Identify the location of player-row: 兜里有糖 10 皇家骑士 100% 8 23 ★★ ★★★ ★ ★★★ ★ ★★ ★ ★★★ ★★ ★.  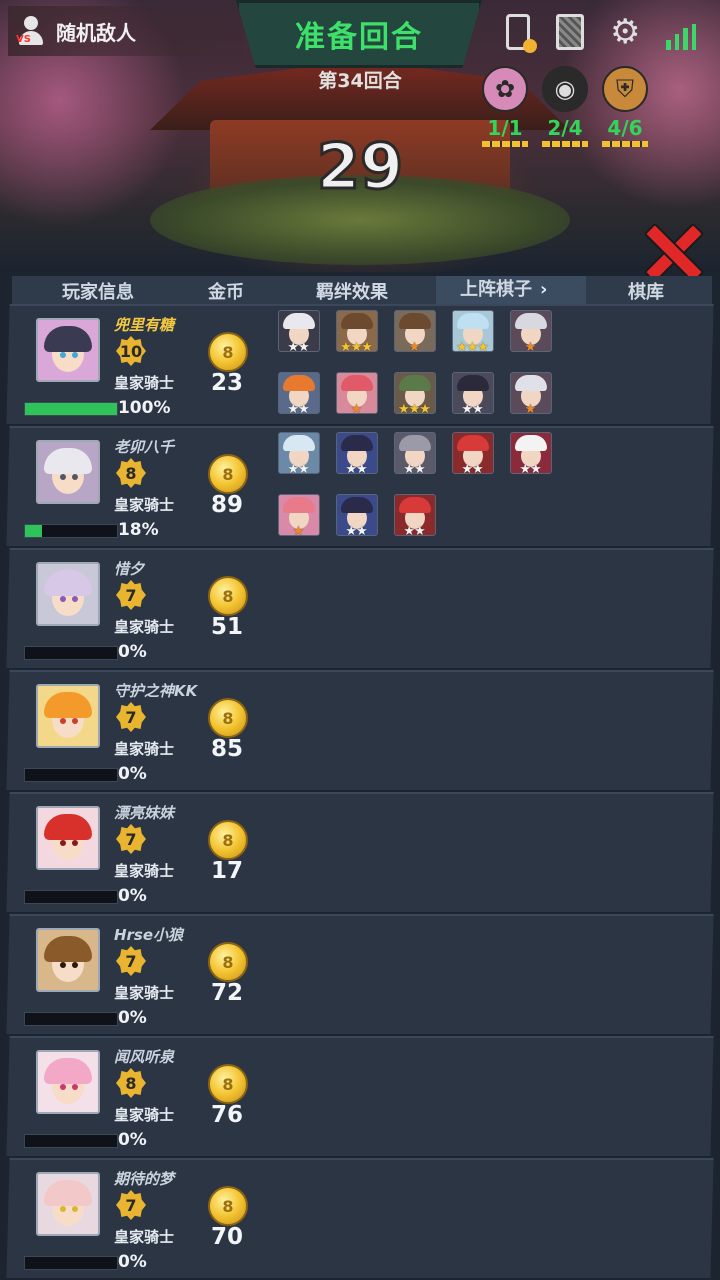
(360, 364).